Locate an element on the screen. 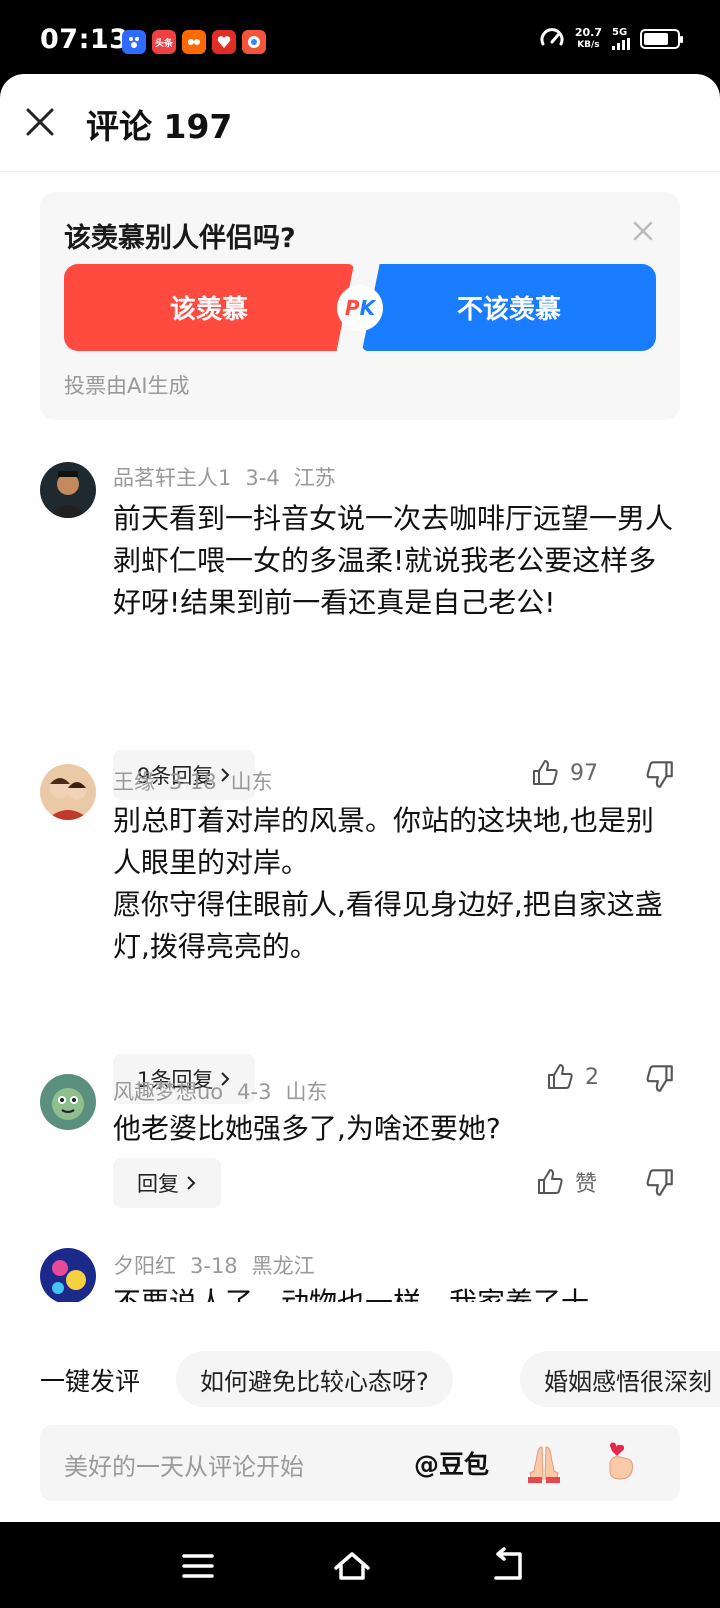 This screenshot has width=720, height=1608. close-vote-icon is located at coordinates (643, 231).